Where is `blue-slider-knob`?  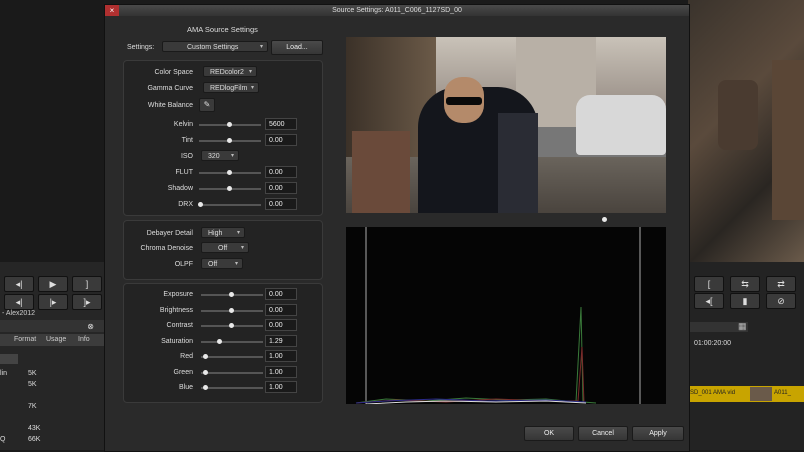 blue-slider-knob is located at coordinates (205, 387).